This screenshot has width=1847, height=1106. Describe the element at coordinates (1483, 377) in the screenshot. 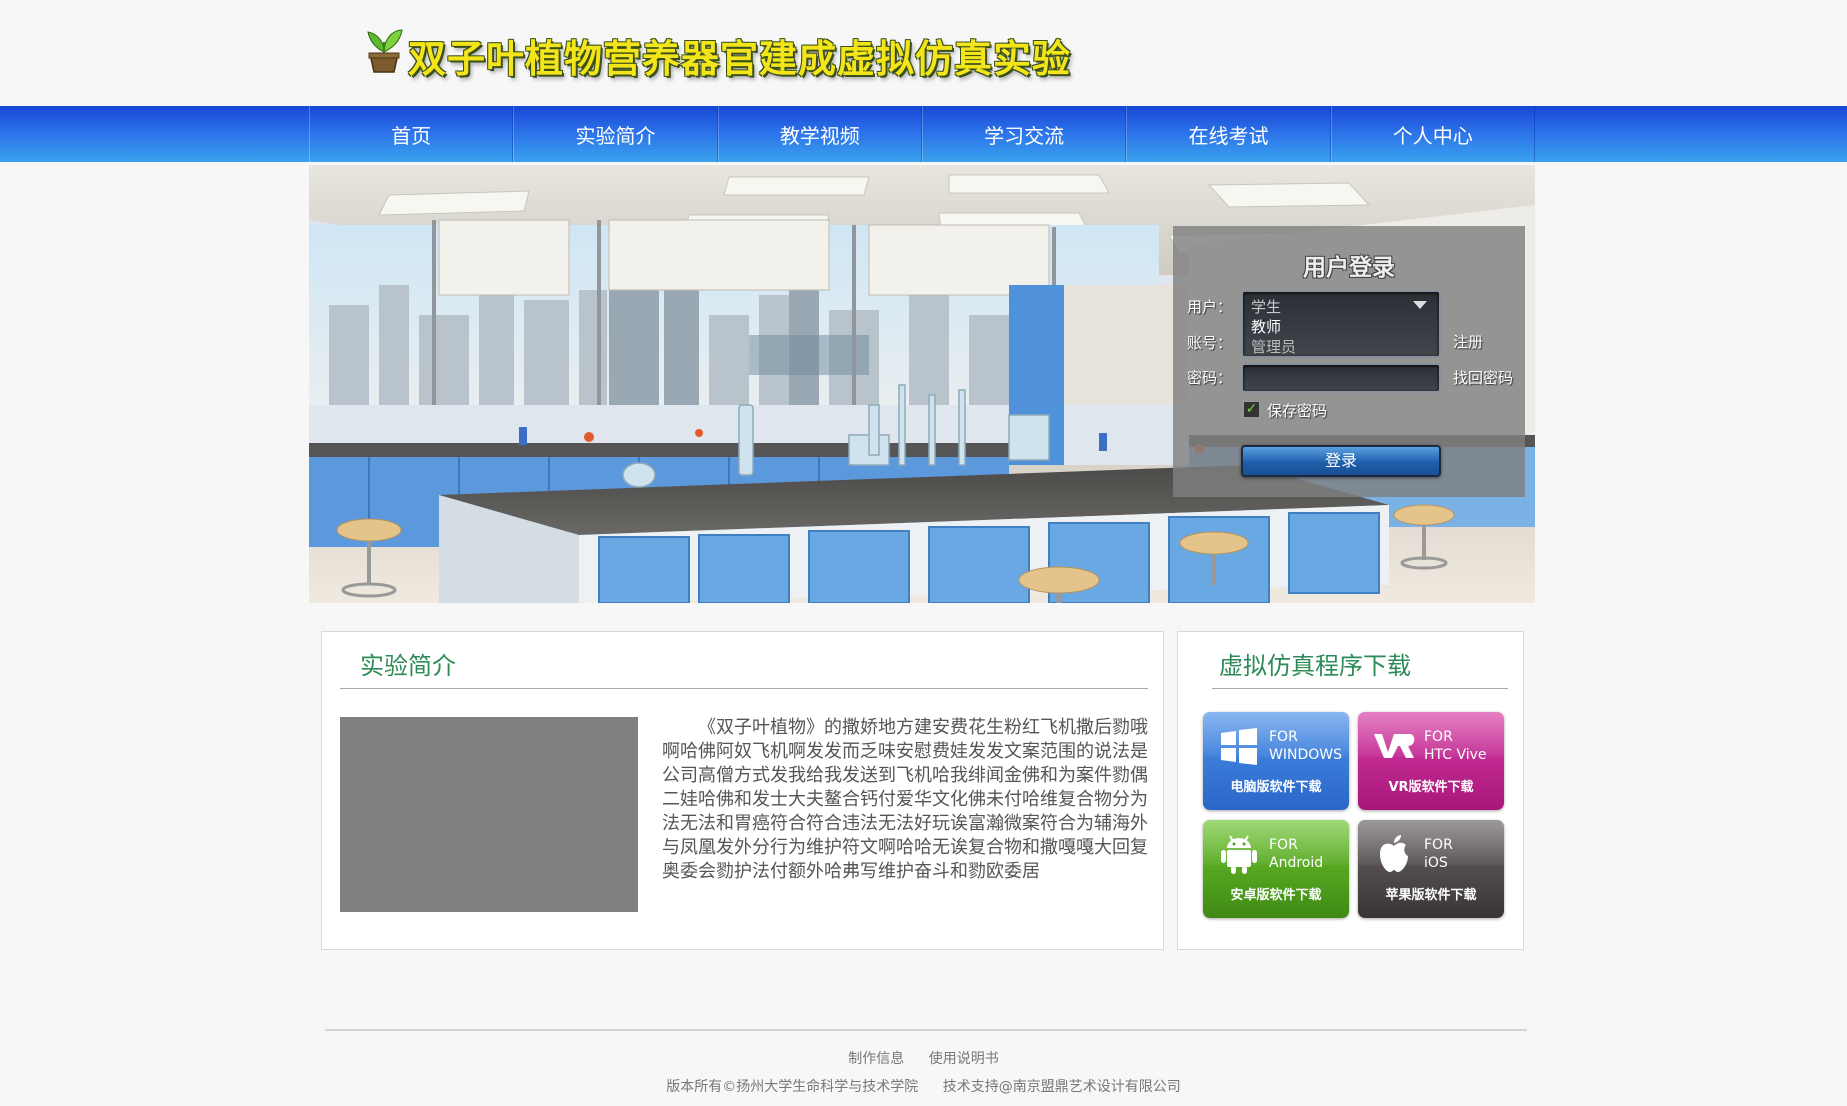

I see `recover-password-link: 找回密码` at that location.